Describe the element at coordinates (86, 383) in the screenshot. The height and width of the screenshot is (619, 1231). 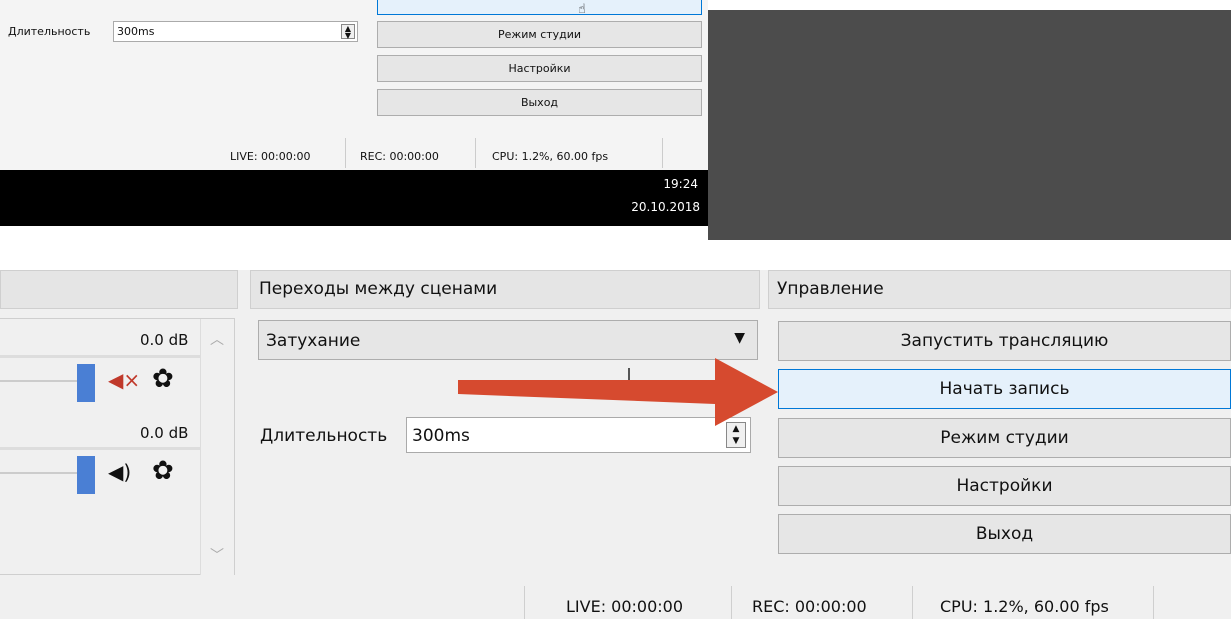
I see `channel-1-slider-handle` at that location.